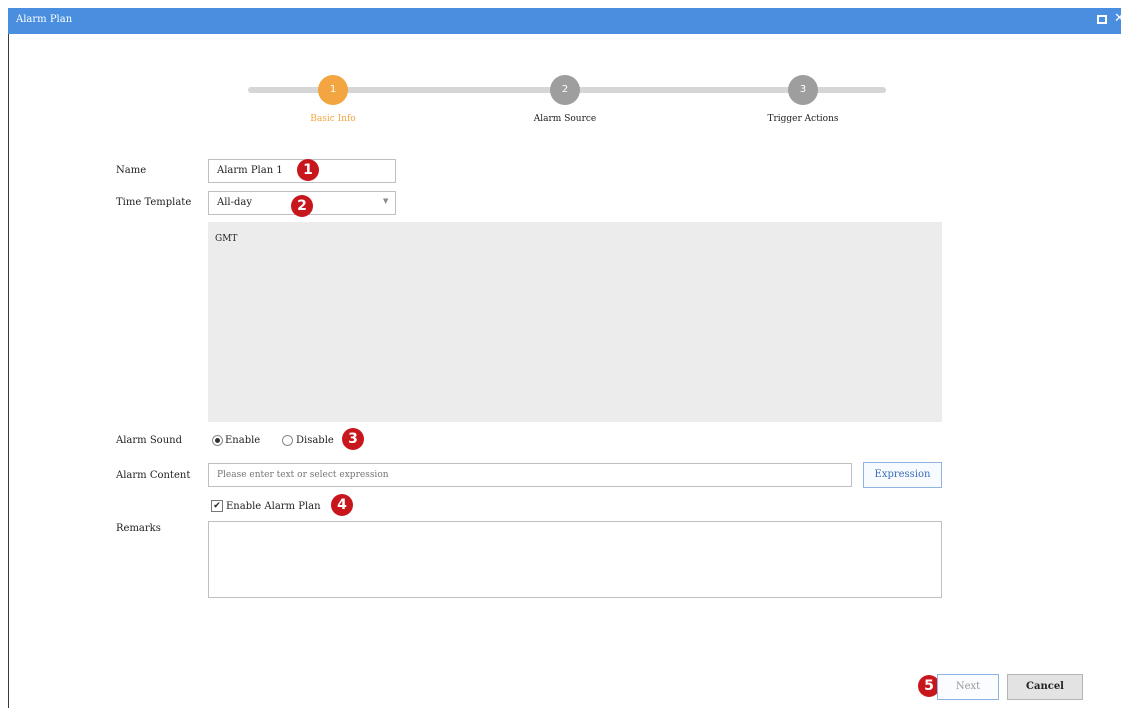 The width and height of the screenshot is (1121, 708). Describe the element at coordinates (385, 201) in the screenshot. I see `chevron-down-icon: ▼` at that location.